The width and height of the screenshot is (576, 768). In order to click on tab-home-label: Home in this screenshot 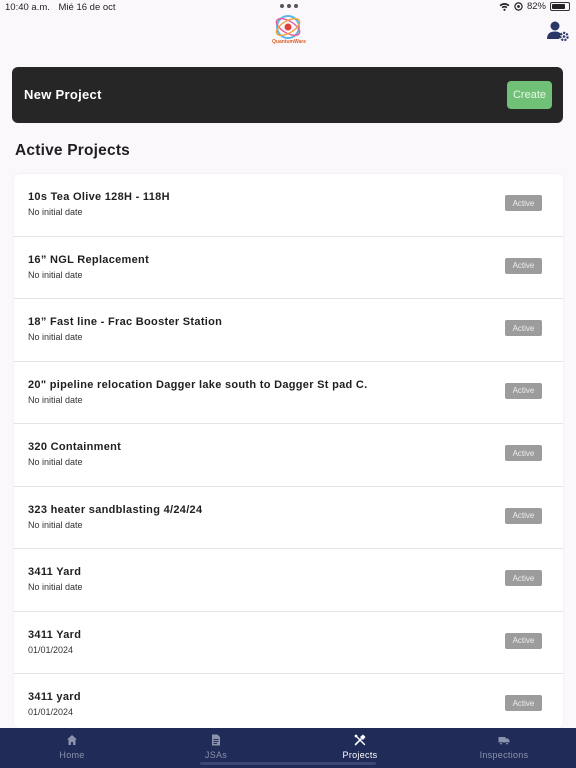, I will do `click(72, 755)`.